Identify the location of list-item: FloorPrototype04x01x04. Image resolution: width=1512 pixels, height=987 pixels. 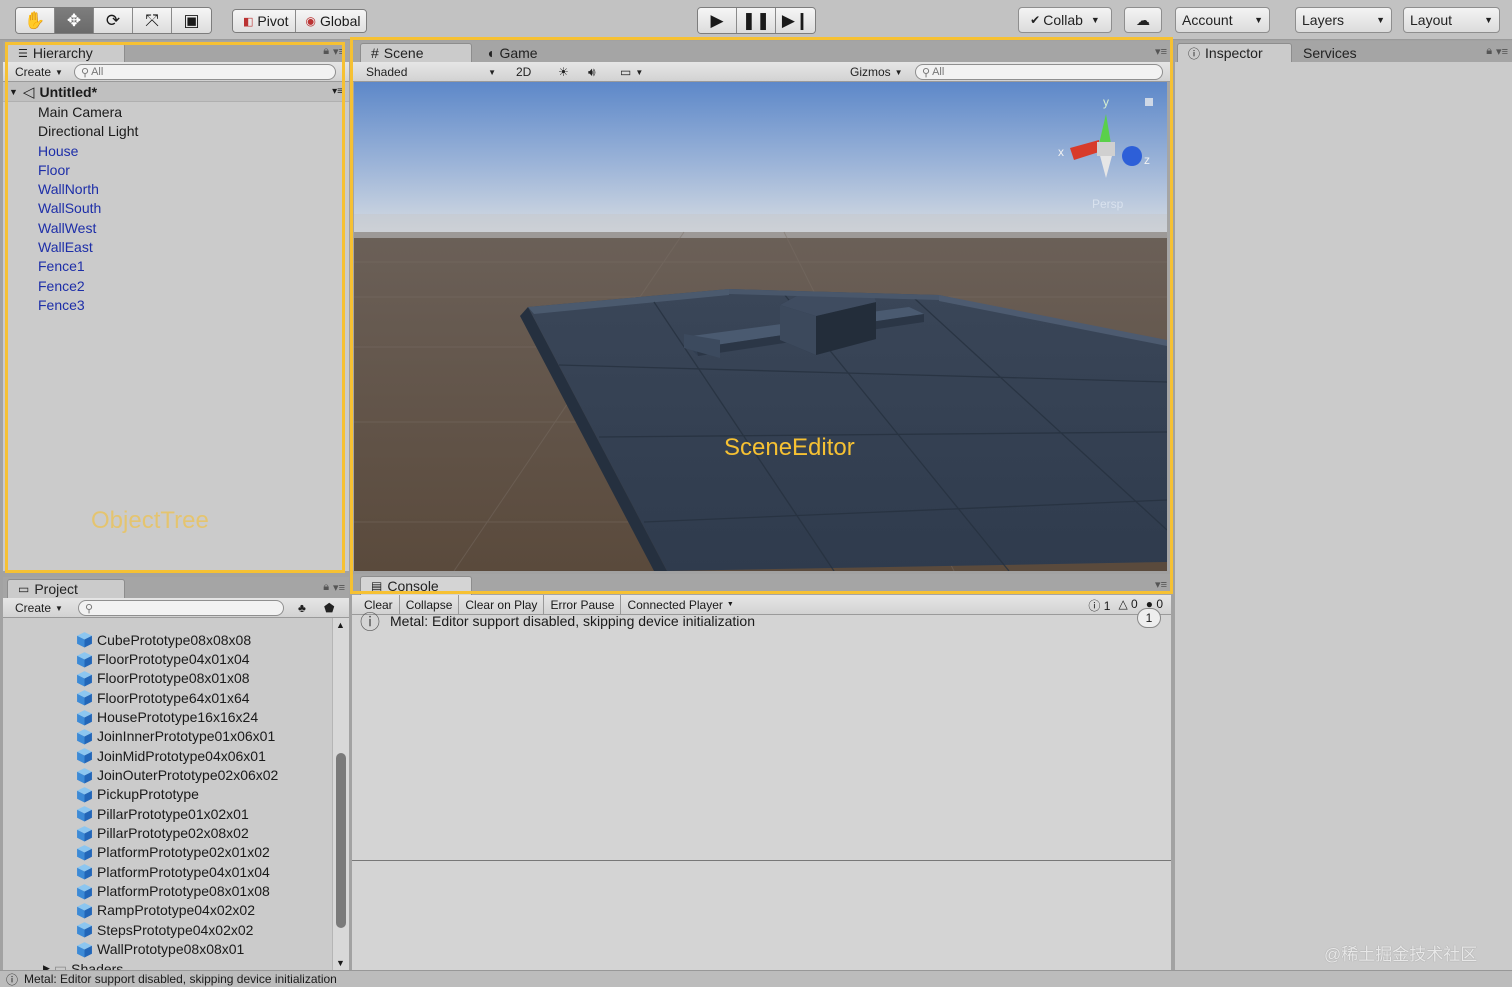
(168, 658).